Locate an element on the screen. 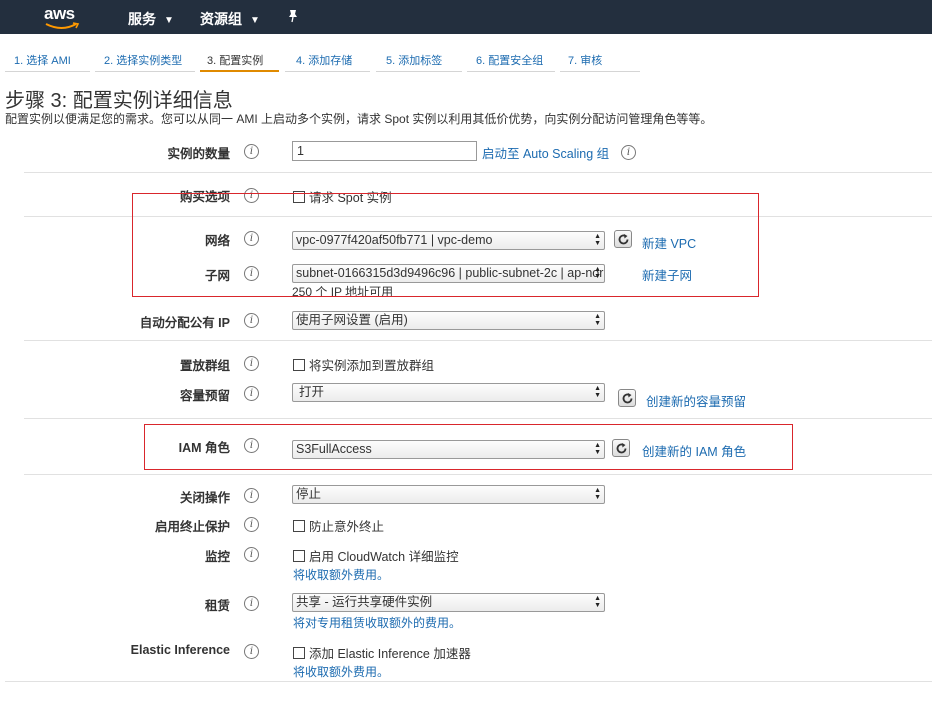 The height and width of the screenshot is (723, 932). tenancy-select: 共享 - 运行共享硬件实例 ▲ ▼ is located at coordinates (448, 602).